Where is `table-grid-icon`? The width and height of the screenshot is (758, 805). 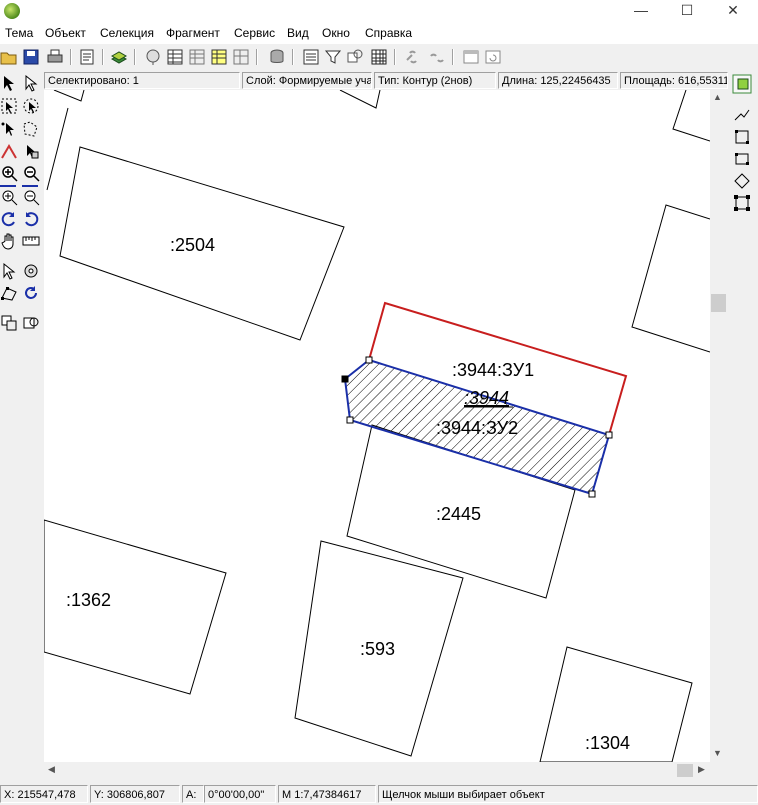
table-grid-icon is located at coordinates (241, 57).